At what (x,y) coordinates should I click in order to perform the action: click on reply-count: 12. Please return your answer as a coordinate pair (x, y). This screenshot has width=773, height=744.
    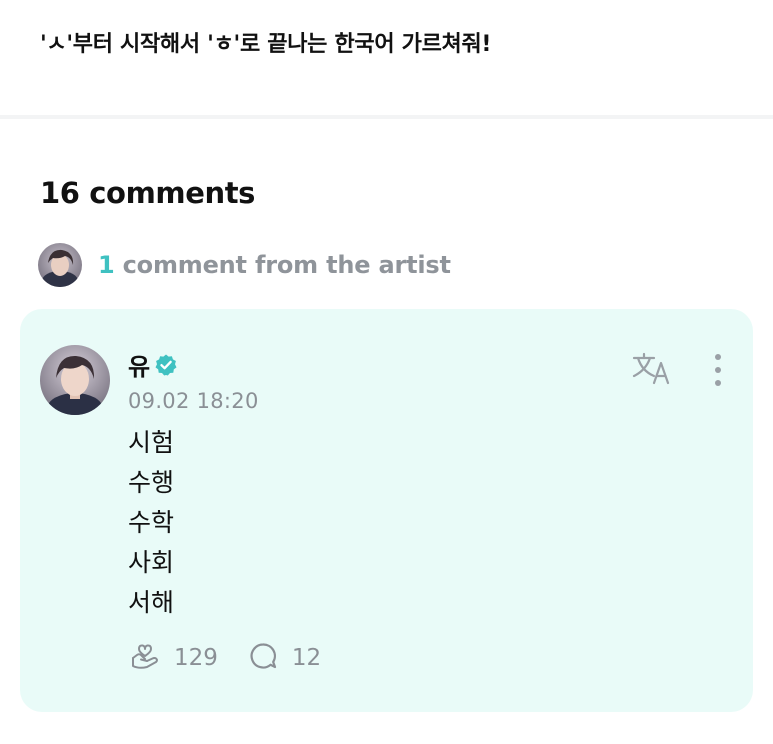
    Looking at the image, I should click on (306, 658).